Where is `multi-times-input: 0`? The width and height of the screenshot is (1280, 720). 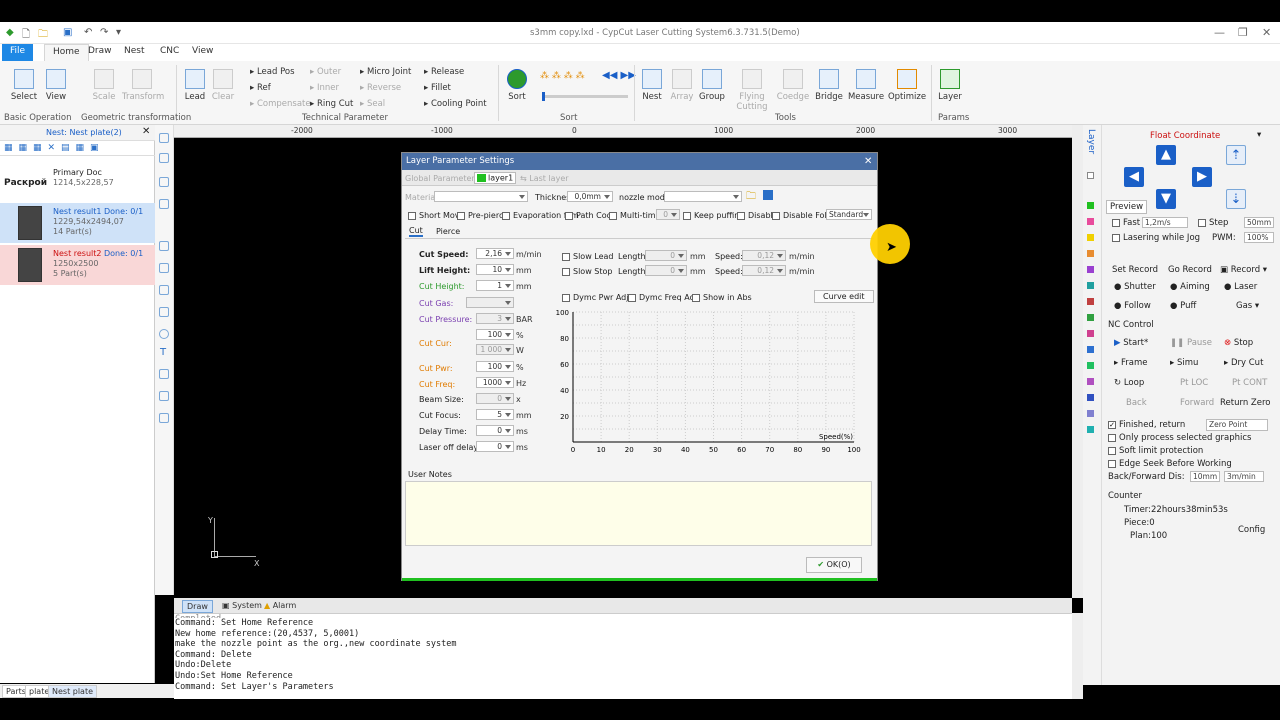
multi-times-input: 0 is located at coordinates (668, 214).